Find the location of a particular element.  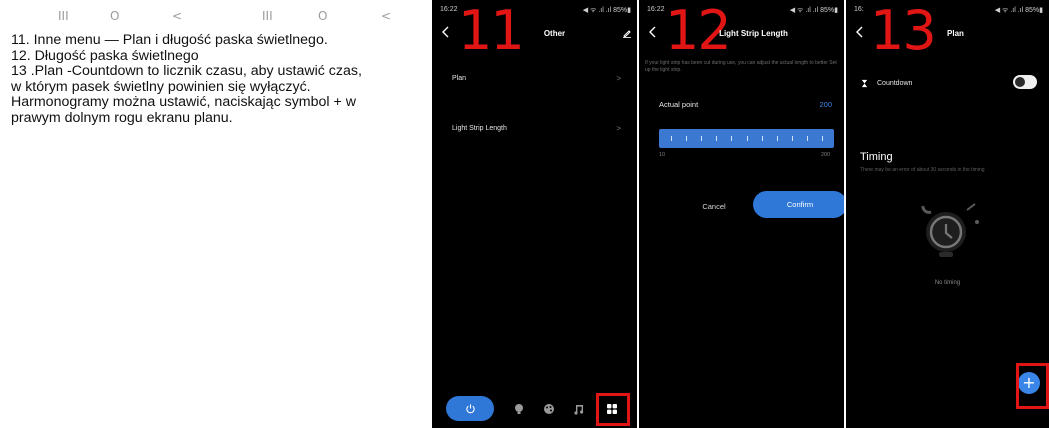

actual-point-value: 200 is located at coordinates (825, 104).